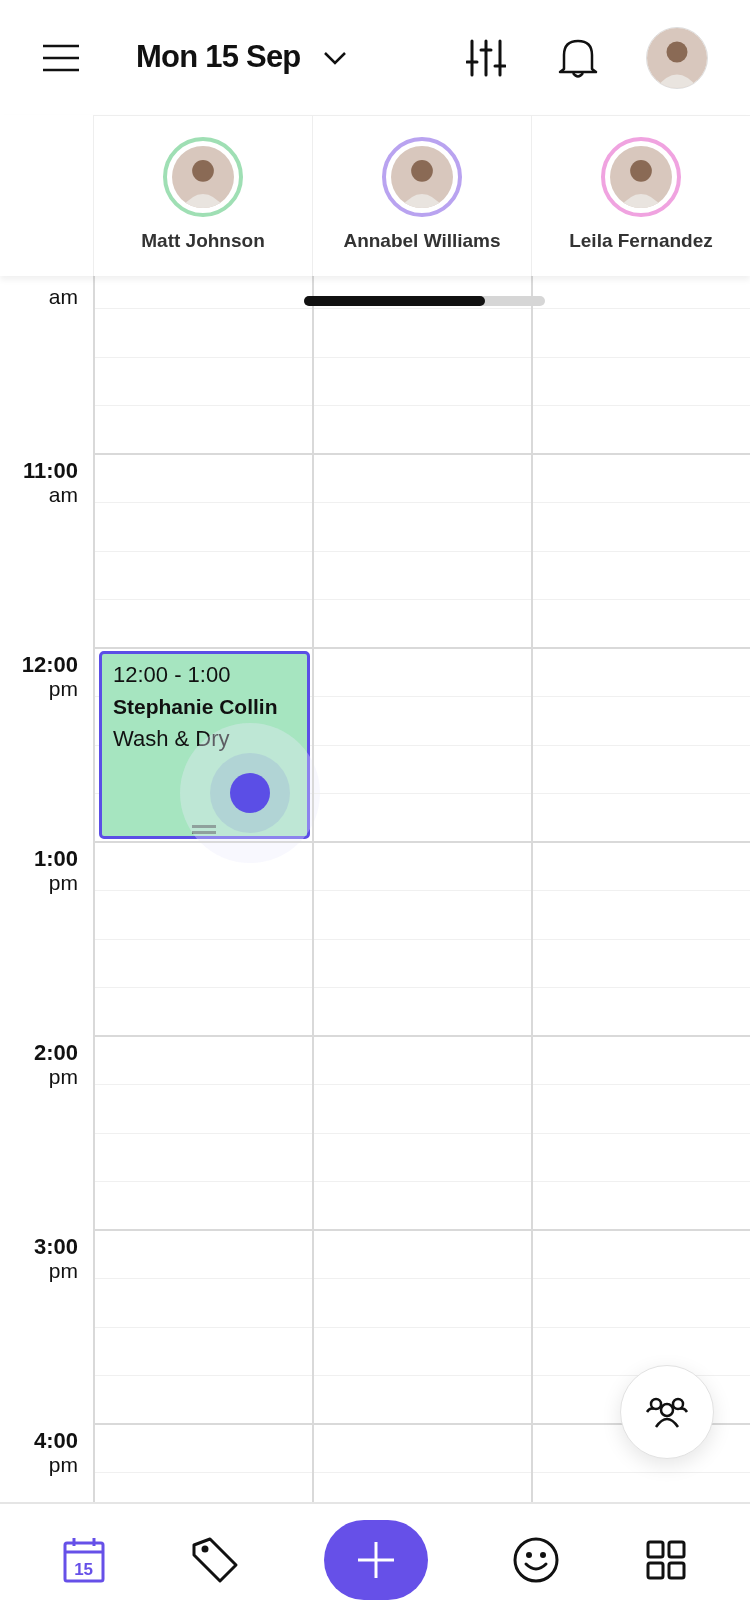  I want to click on staff-name: Annabel Williams, so click(422, 240).